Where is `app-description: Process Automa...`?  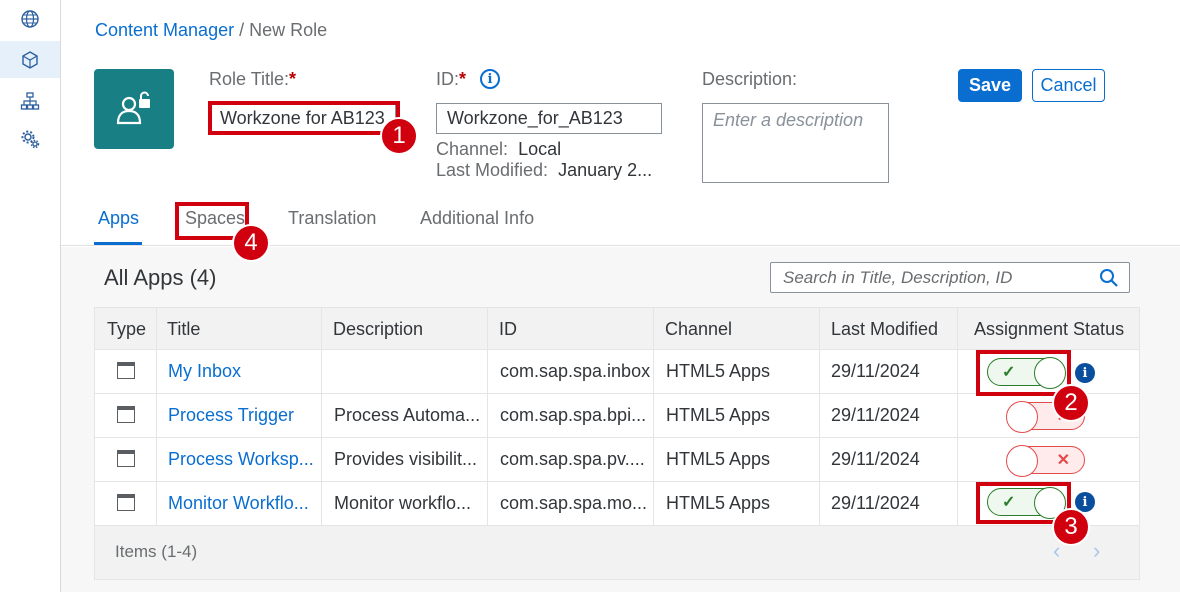
app-description: Process Automa... is located at coordinates (407, 415).